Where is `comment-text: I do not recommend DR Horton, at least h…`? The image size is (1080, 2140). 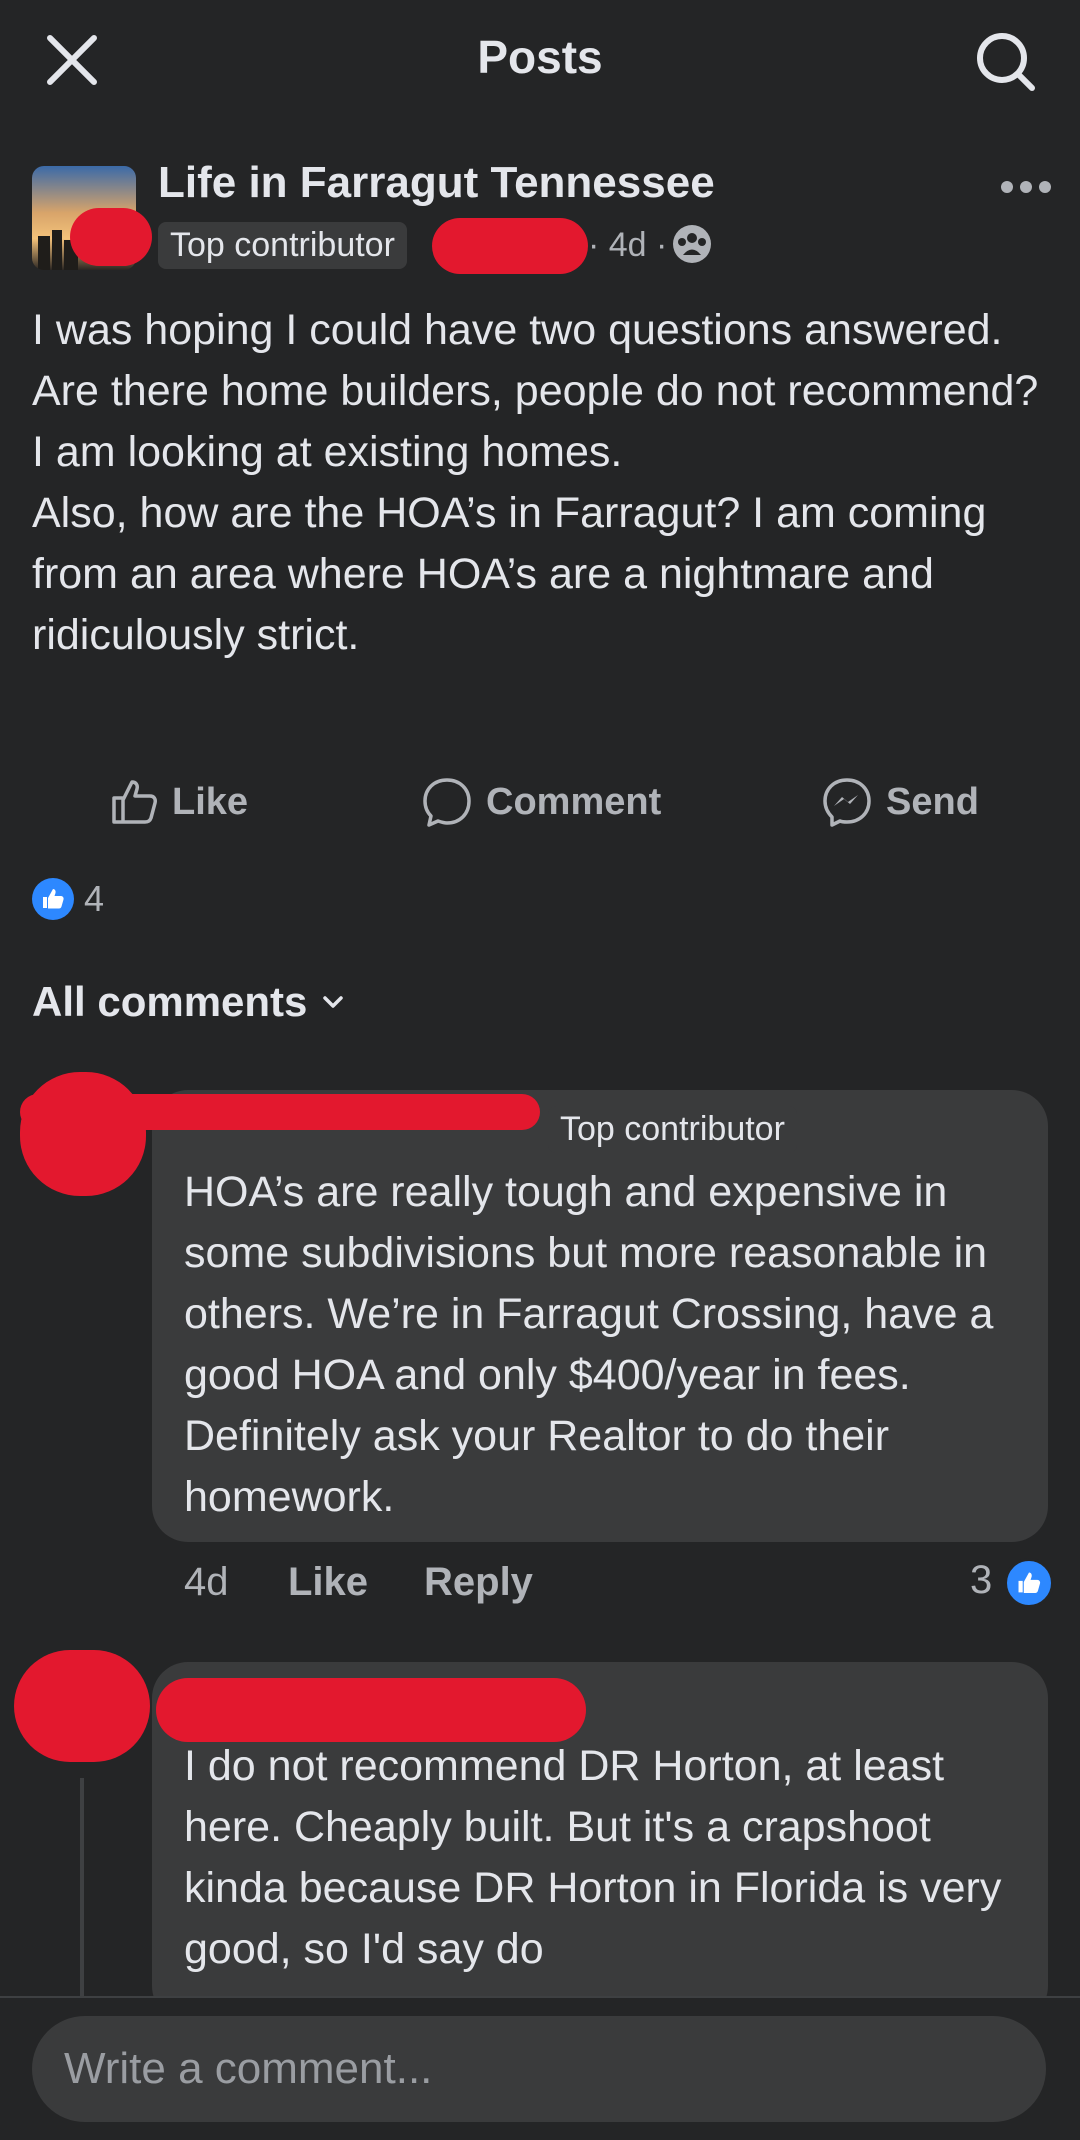
comment-text: I do not recommend DR Horton, at least h… is located at coordinates (593, 1857).